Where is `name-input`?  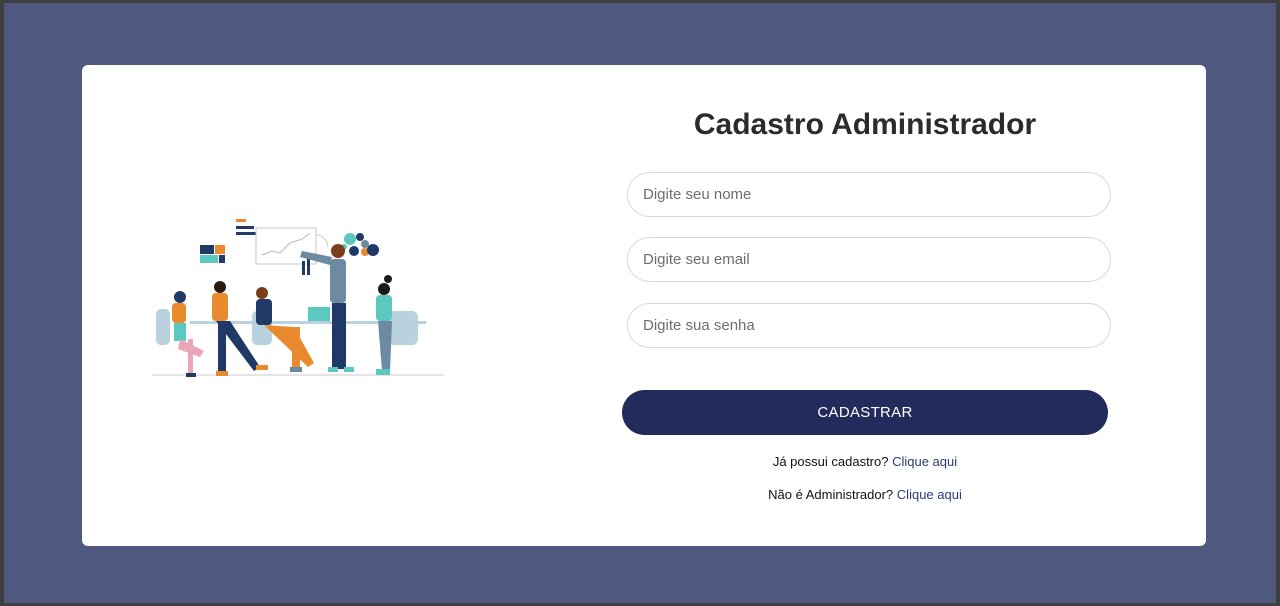 name-input is located at coordinates (869, 194).